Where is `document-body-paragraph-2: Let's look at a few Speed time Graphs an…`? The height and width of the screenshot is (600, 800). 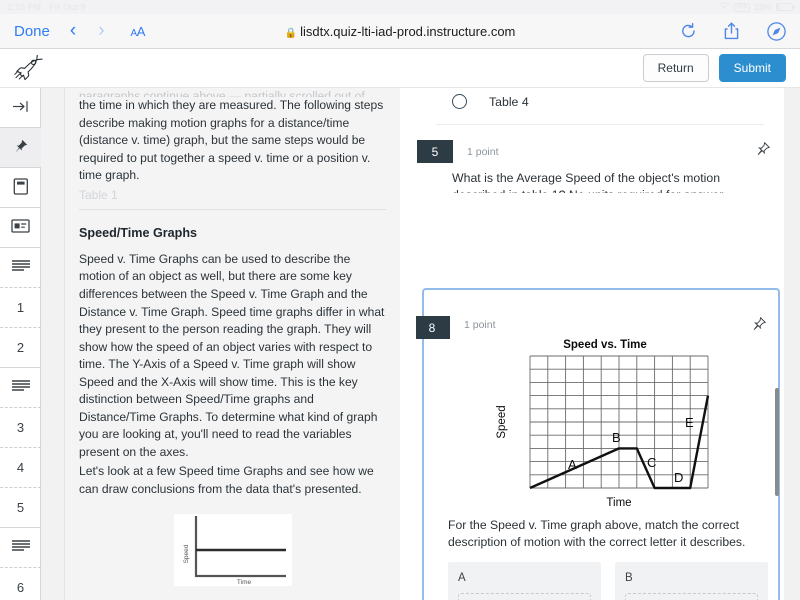 document-body-paragraph-2: Let's look at a few Speed time Graphs an… is located at coordinates (226, 480).